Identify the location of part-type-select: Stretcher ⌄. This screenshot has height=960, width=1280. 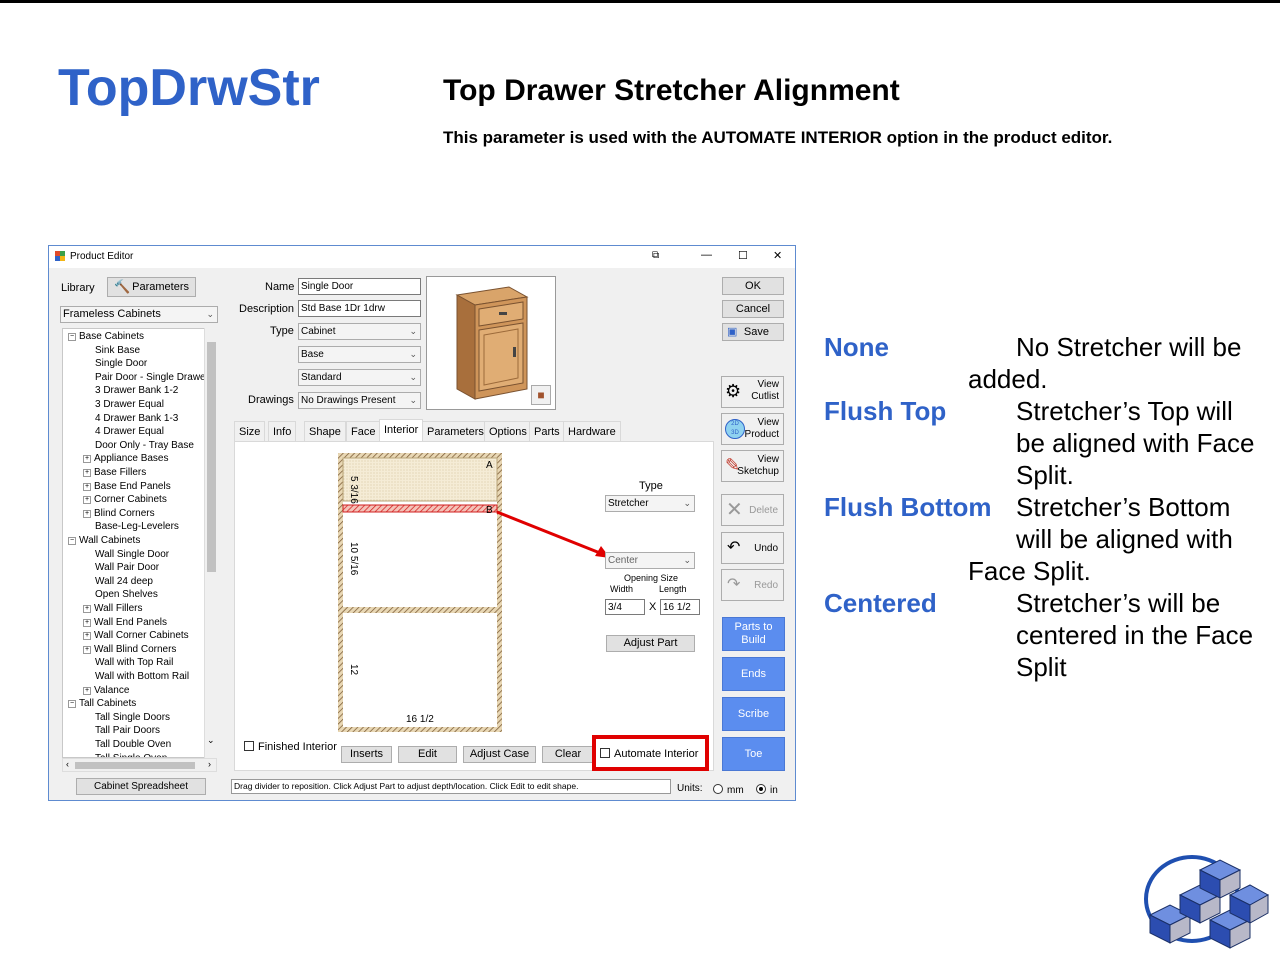
(650, 503).